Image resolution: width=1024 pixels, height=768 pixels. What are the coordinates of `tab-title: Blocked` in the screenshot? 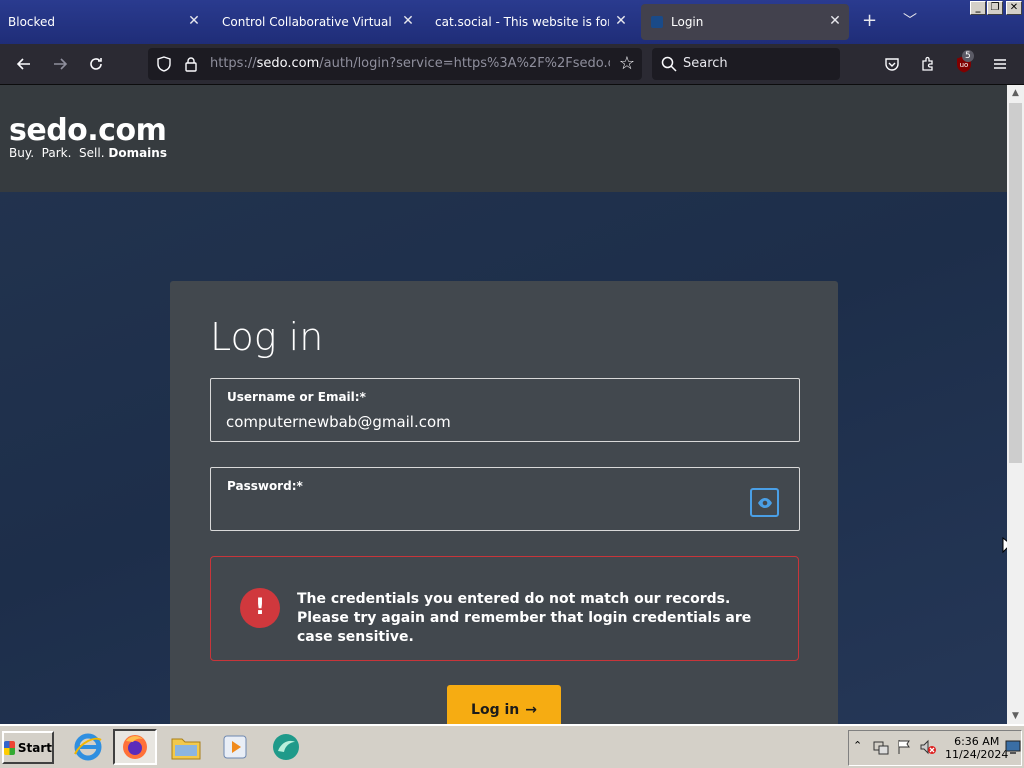 It's located at (32, 22).